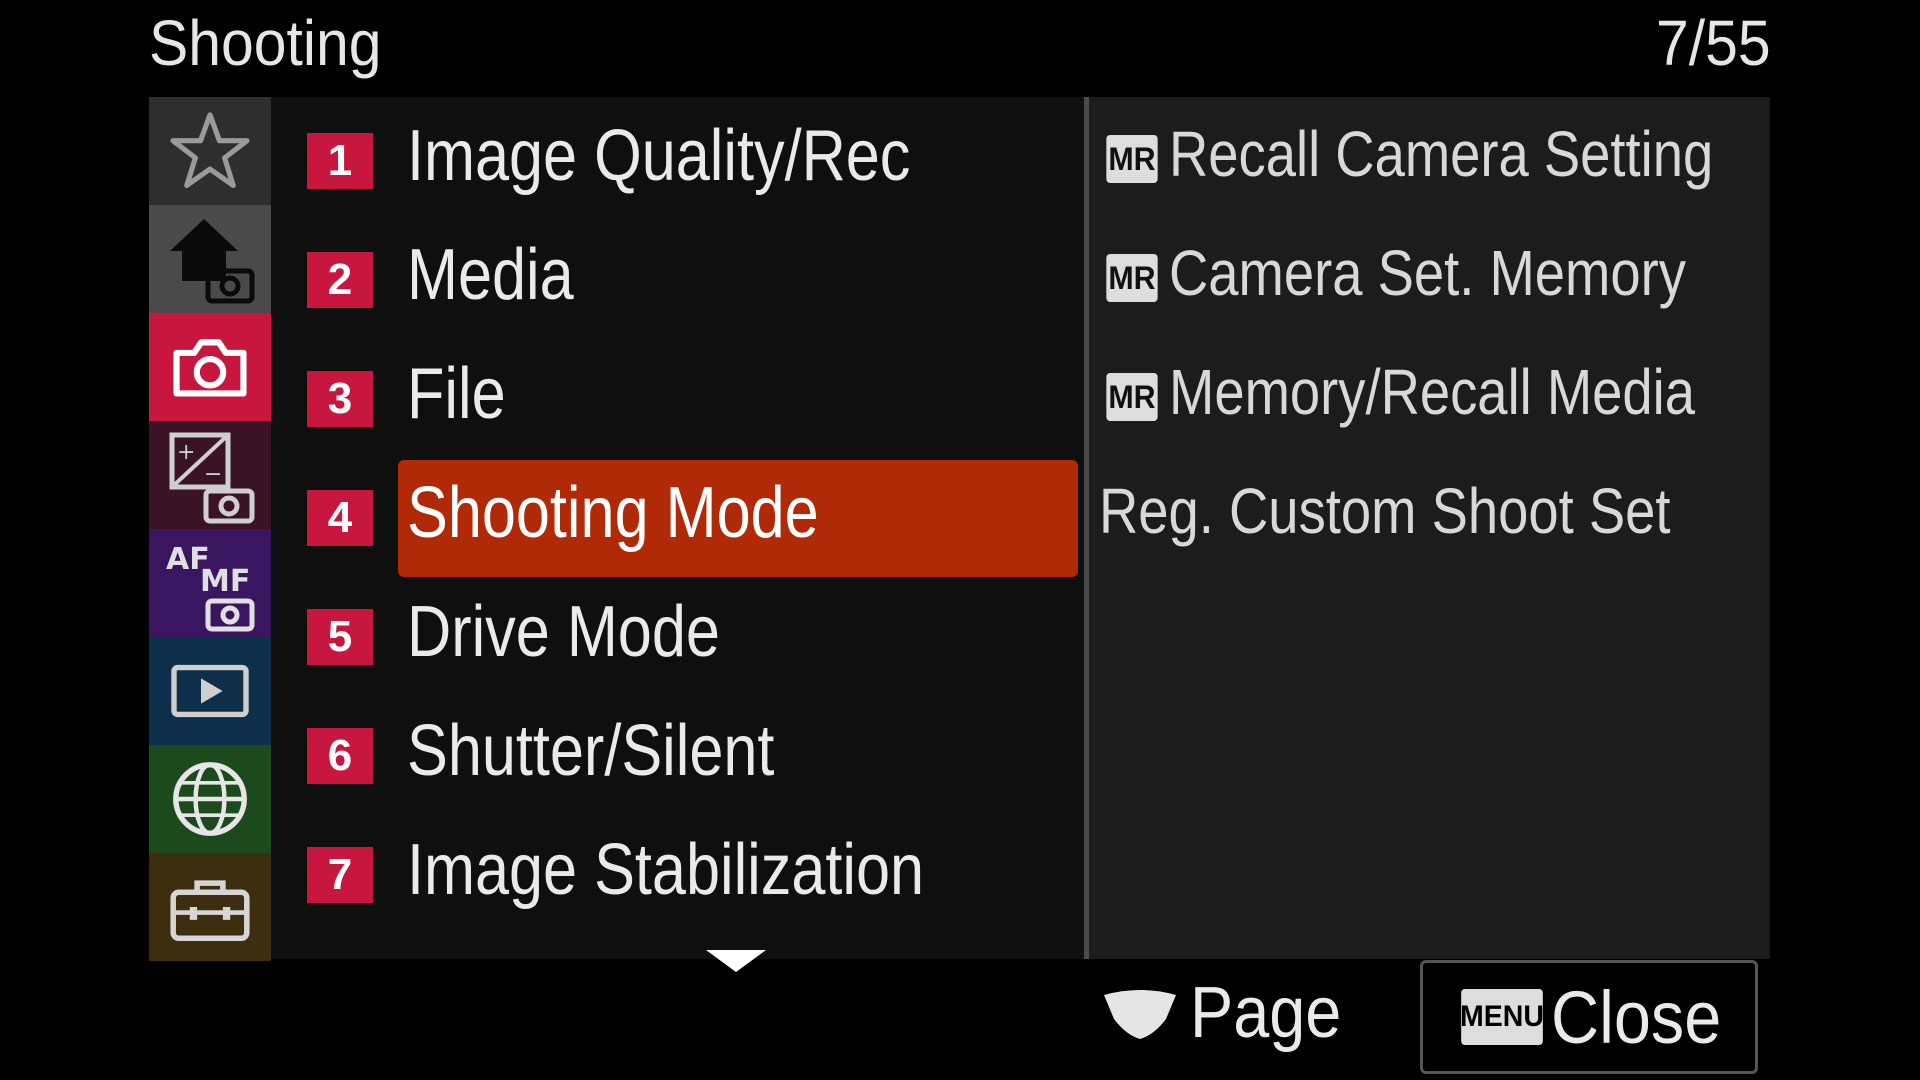 This screenshot has height=1080, width=1920. I want to click on close-button: MENU Close, so click(1589, 1017).